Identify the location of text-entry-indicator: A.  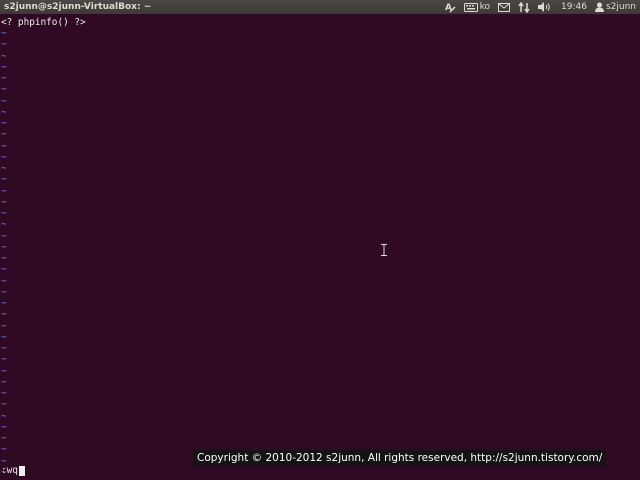
(450, 7).